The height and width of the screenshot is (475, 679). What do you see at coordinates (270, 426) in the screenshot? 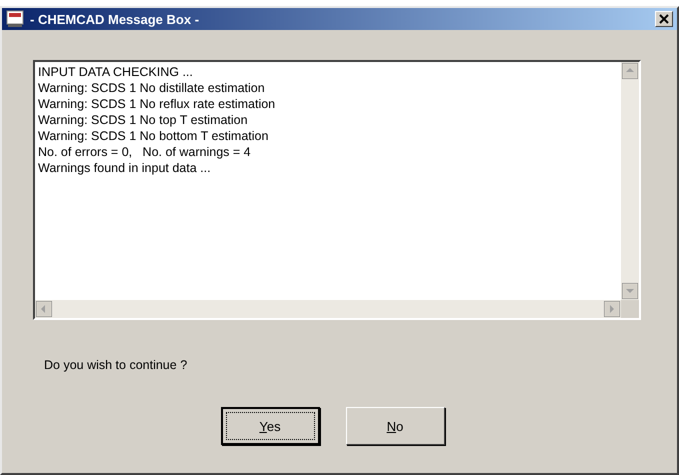
I see `yes-button: Yes` at bounding box center [270, 426].